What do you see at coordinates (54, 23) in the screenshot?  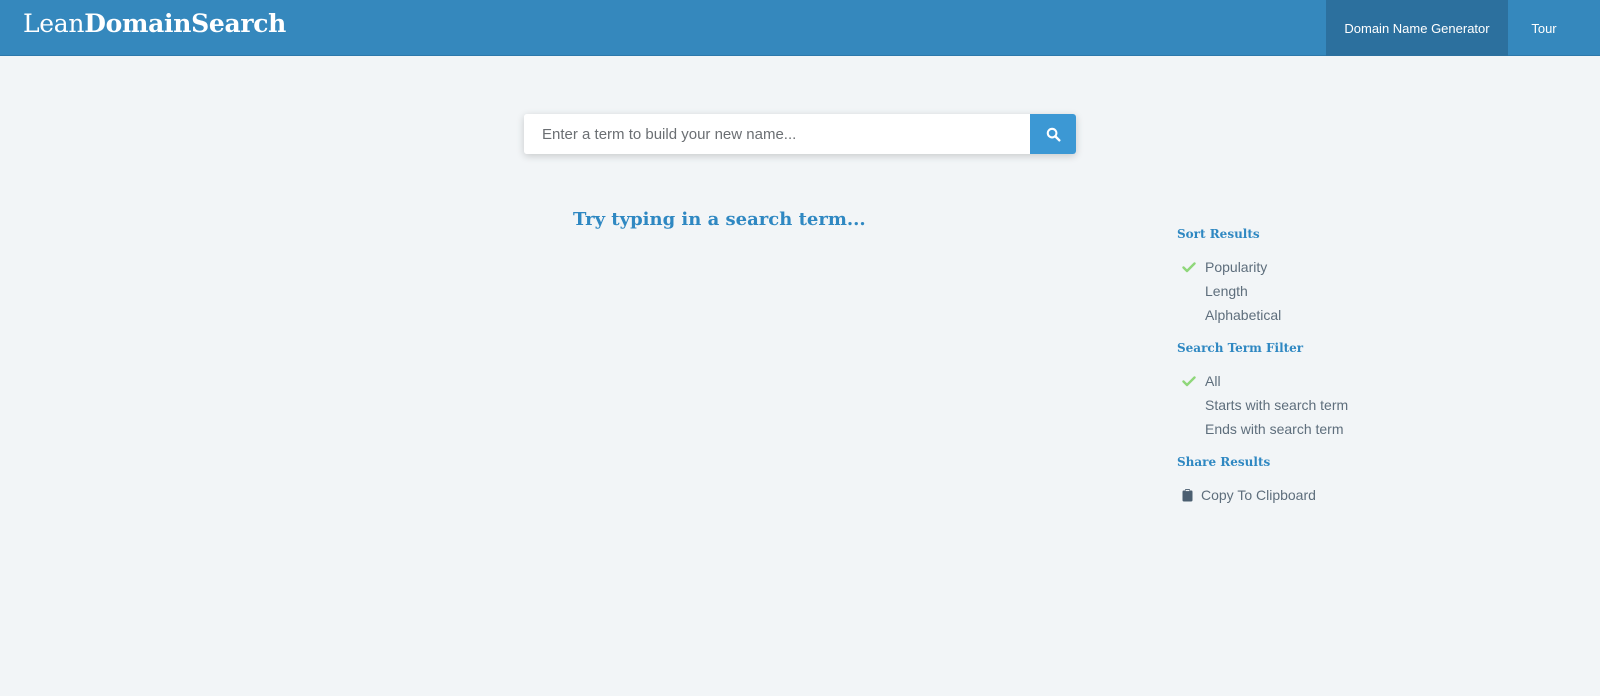 I see `logo-text-light: Lean` at bounding box center [54, 23].